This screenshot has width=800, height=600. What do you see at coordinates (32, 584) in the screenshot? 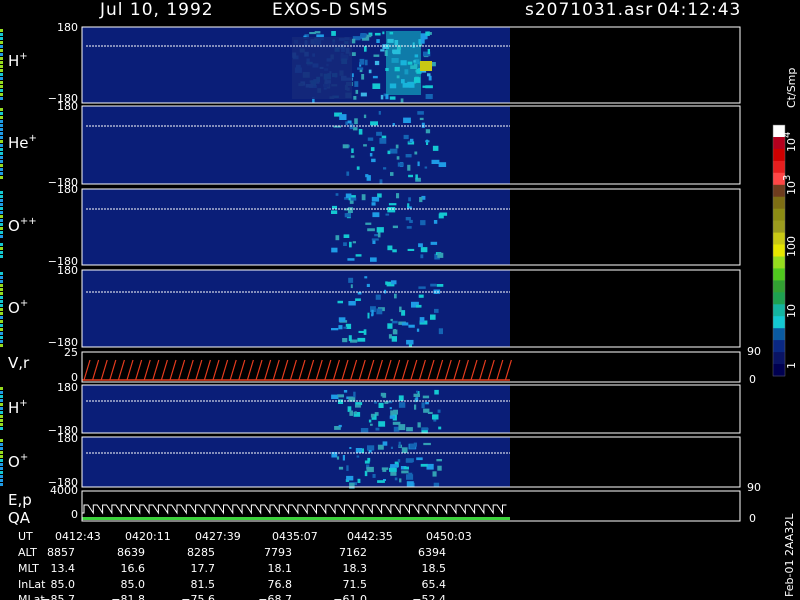
I see `orbit-row-label: InLat` at bounding box center [32, 584].